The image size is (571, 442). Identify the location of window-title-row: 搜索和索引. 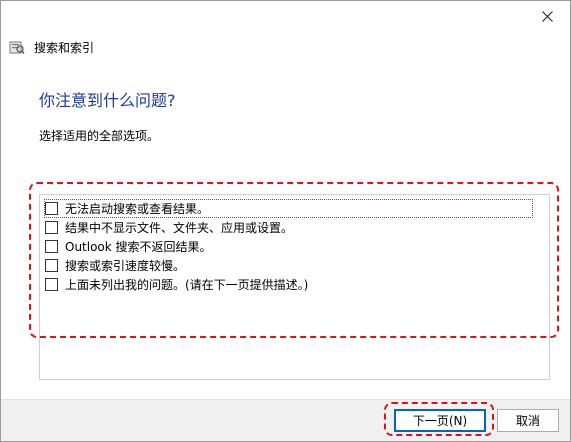
(51, 47).